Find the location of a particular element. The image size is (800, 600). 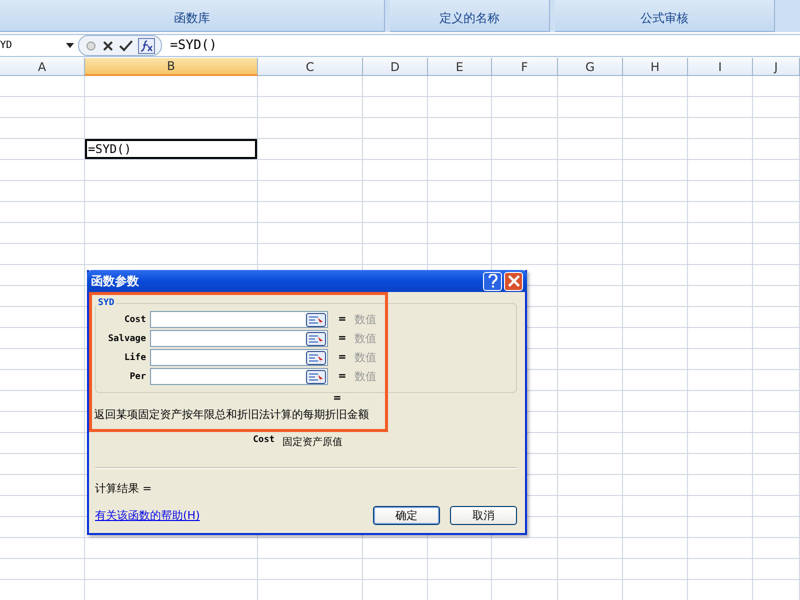

argument-description: 固定资产原值 is located at coordinates (312, 442).